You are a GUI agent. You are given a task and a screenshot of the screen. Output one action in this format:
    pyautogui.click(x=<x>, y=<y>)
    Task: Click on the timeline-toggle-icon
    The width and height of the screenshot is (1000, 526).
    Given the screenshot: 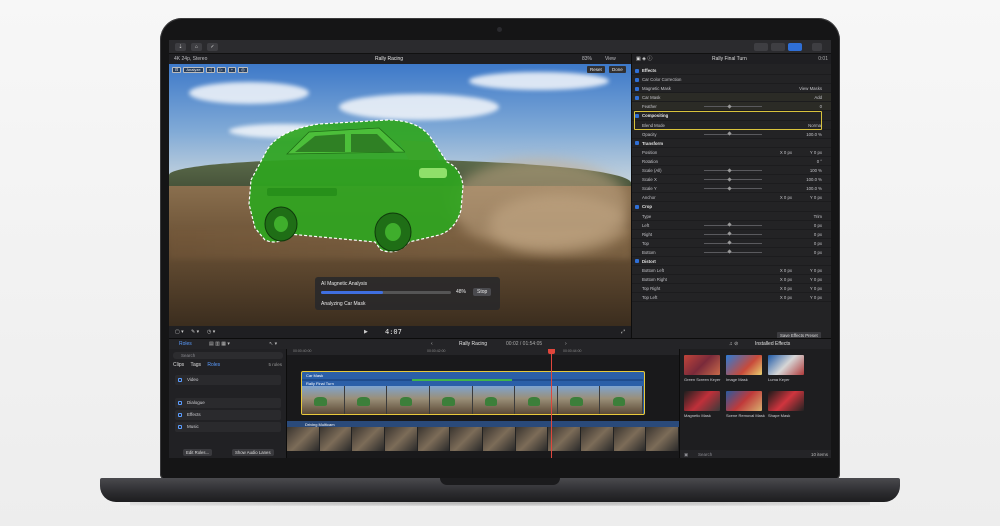 What is the action you would take?
    pyautogui.click(x=778, y=47)
    